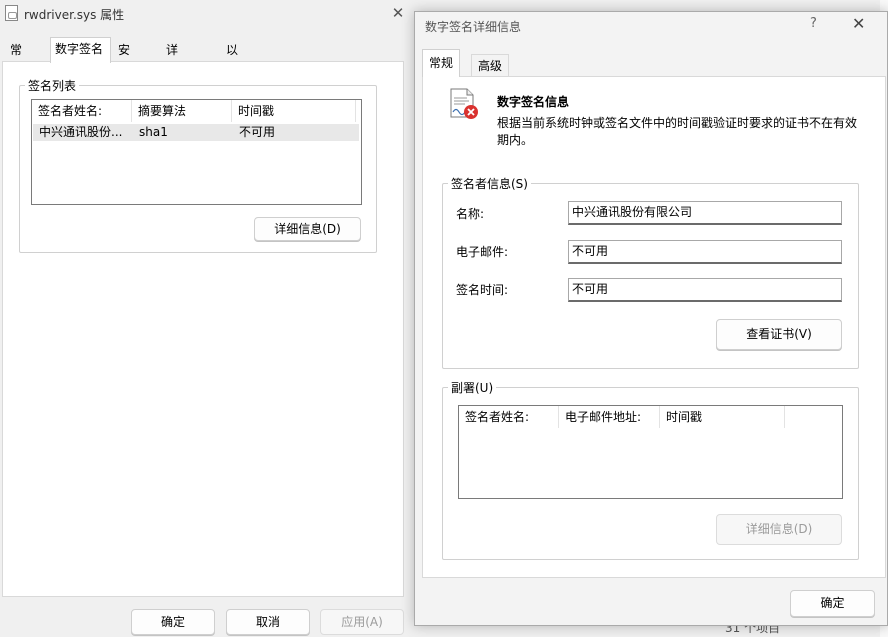 This screenshot has height=637, width=888. Describe the element at coordinates (779, 529) in the screenshot. I see `countersignature-details-button: 详细信息(D)` at that location.